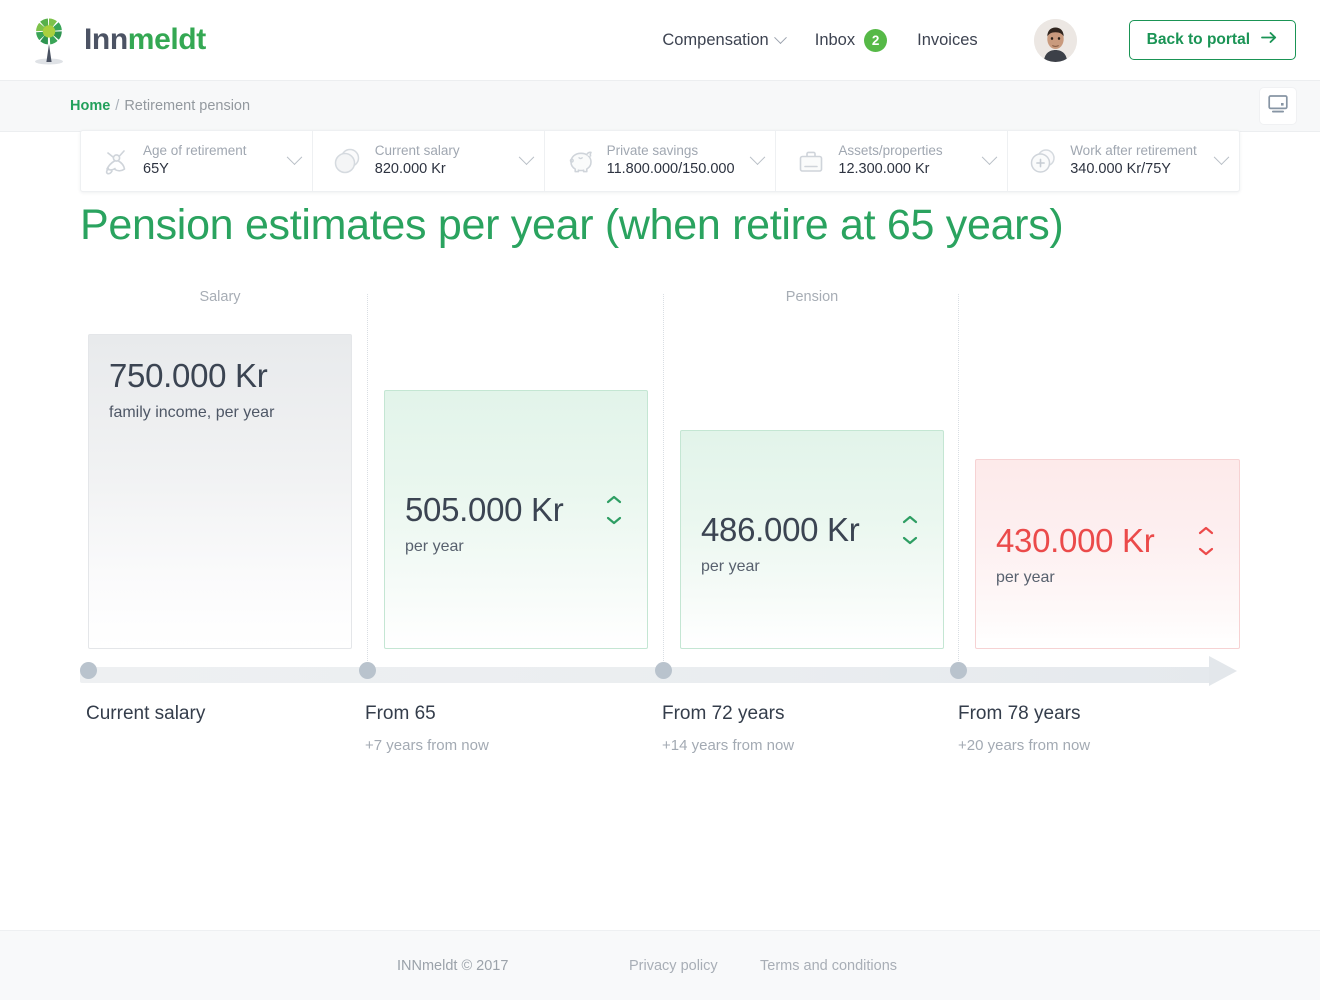 The width and height of the screenshot is (1320, 1000). Describe the element at coordinates (220, 492) in the screenshot. I see `bar-current-salary: 750.000 Kr family income, per year` at that location.